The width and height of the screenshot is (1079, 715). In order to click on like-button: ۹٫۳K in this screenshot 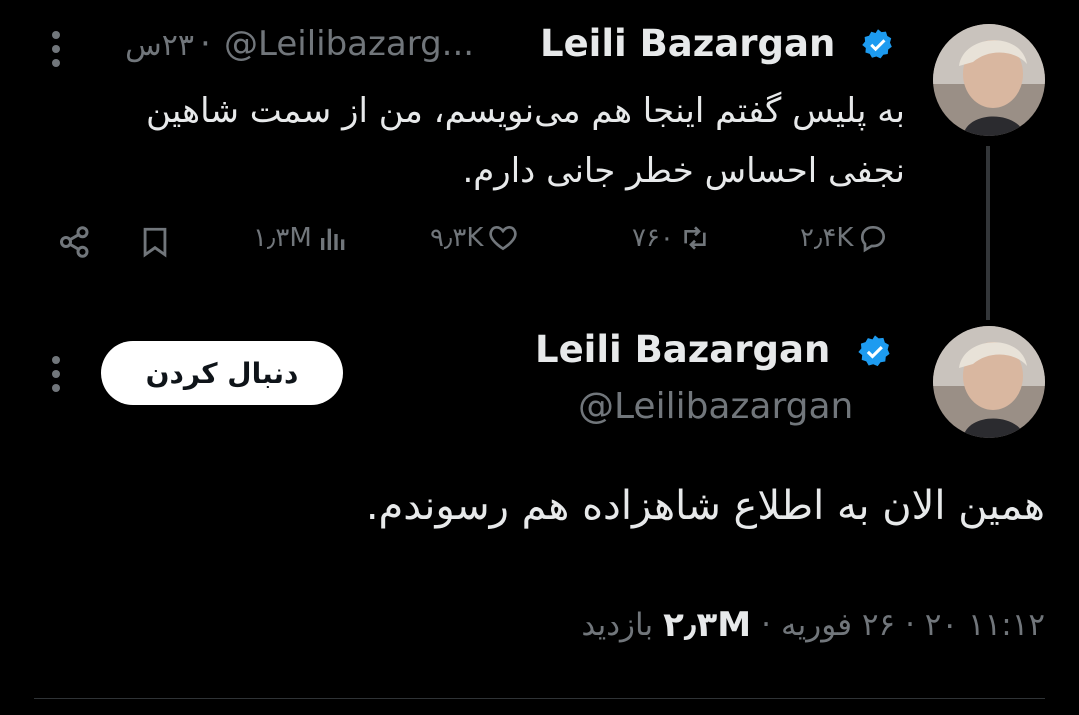, I will do `click(474, 238)`.